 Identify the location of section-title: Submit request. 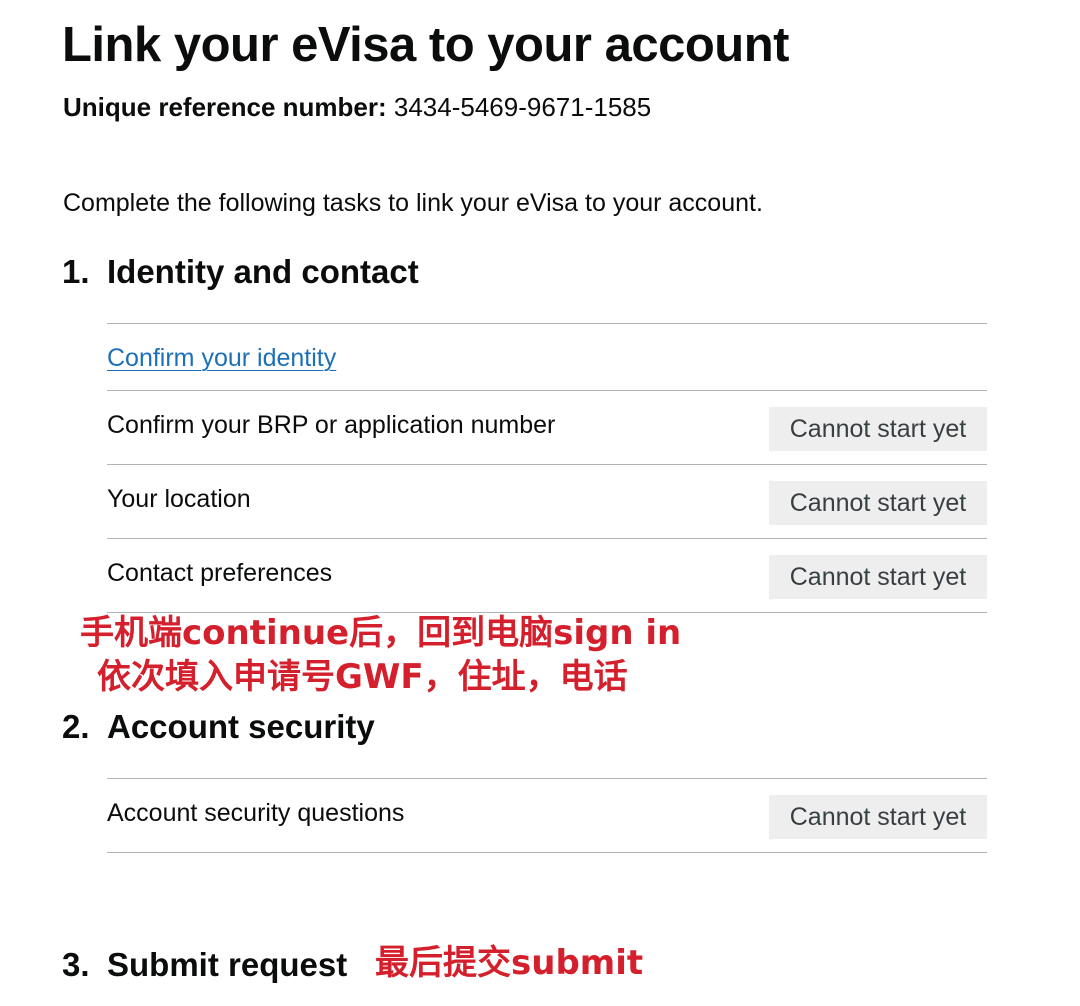
(227, 964).